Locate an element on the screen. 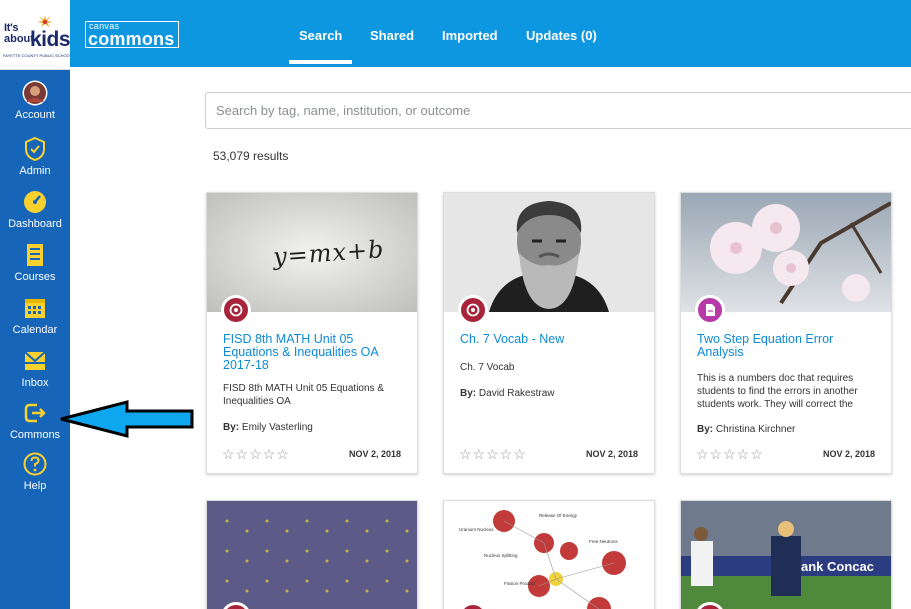  nav-calendar: Calendar is located at coordinates (35, 315).